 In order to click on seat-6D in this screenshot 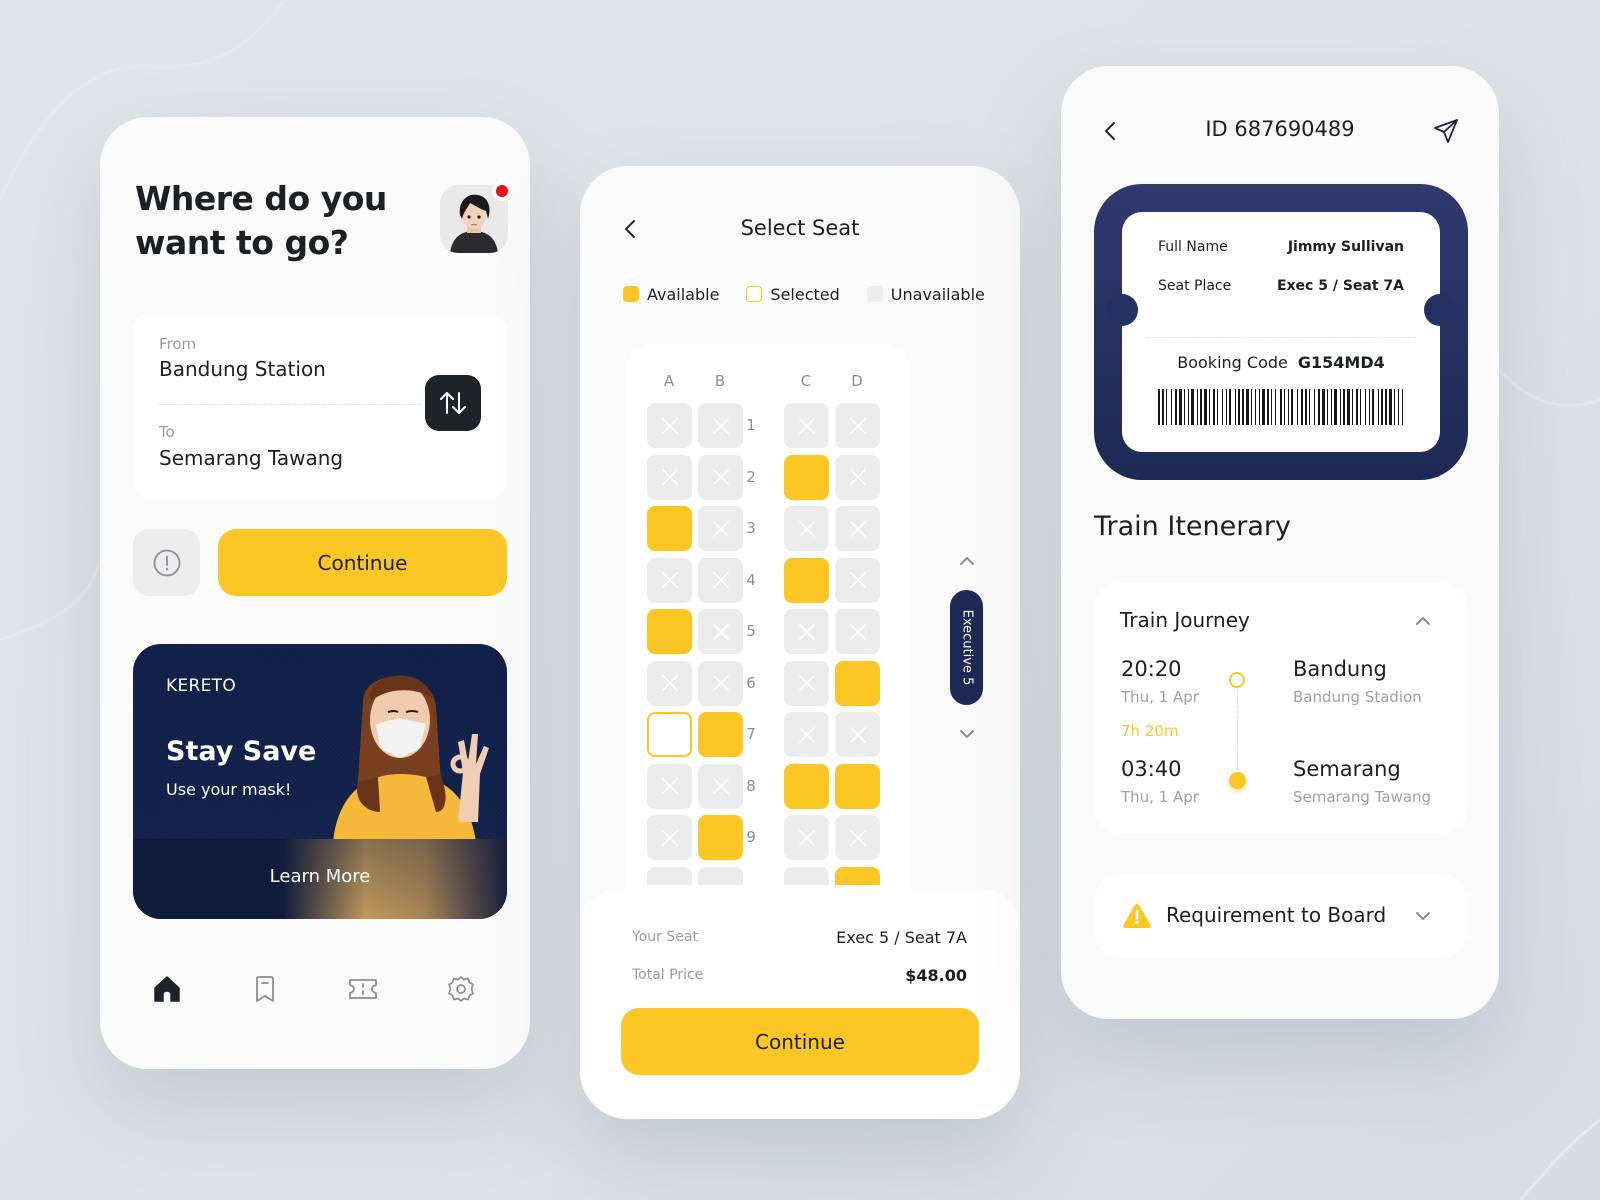, I will do `click(857, 683)`.